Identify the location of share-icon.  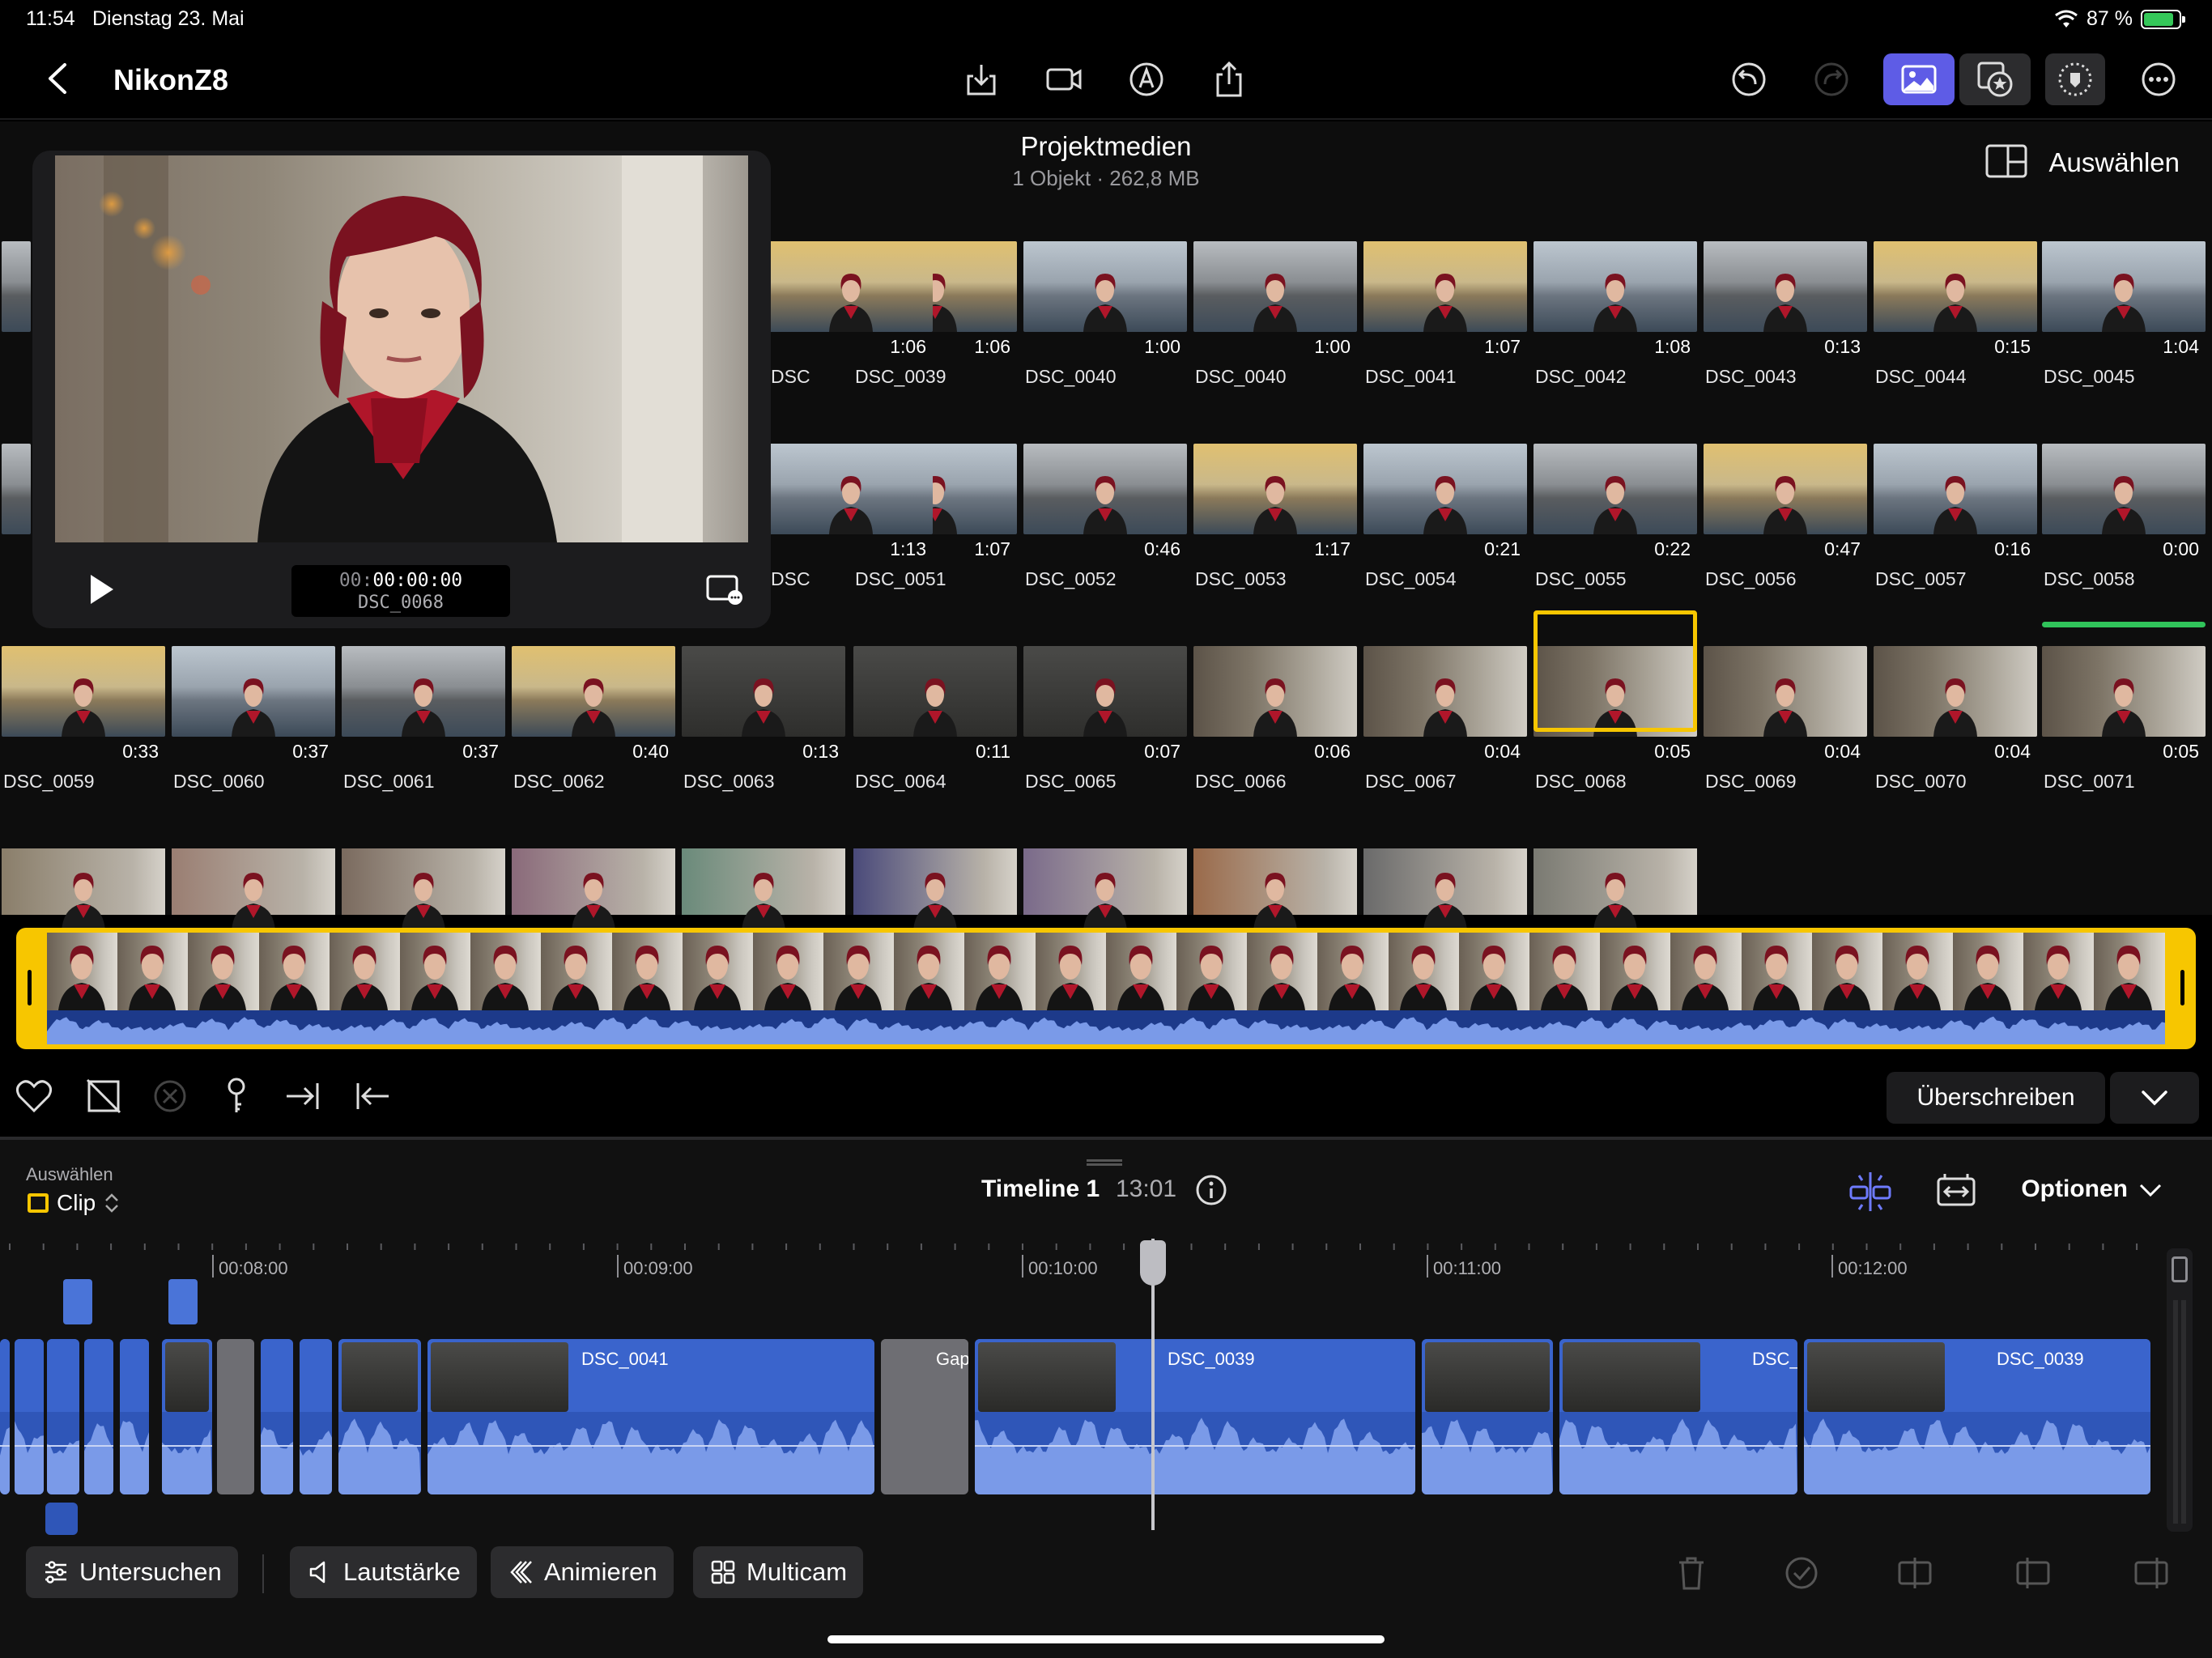
(1229, 79).